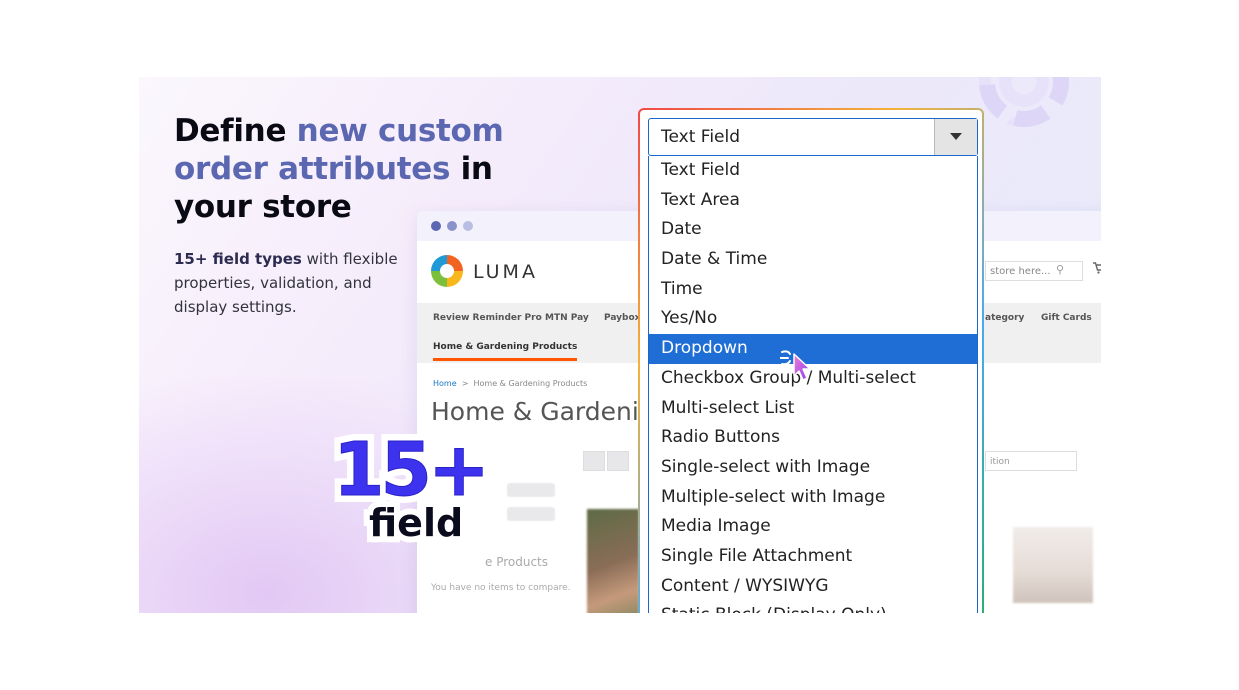 The width and height of the screenshot is (1239, 690). Describe the element at coordinates (447, 271) in the screenshot. I see `luma-logo-icon` at that location.